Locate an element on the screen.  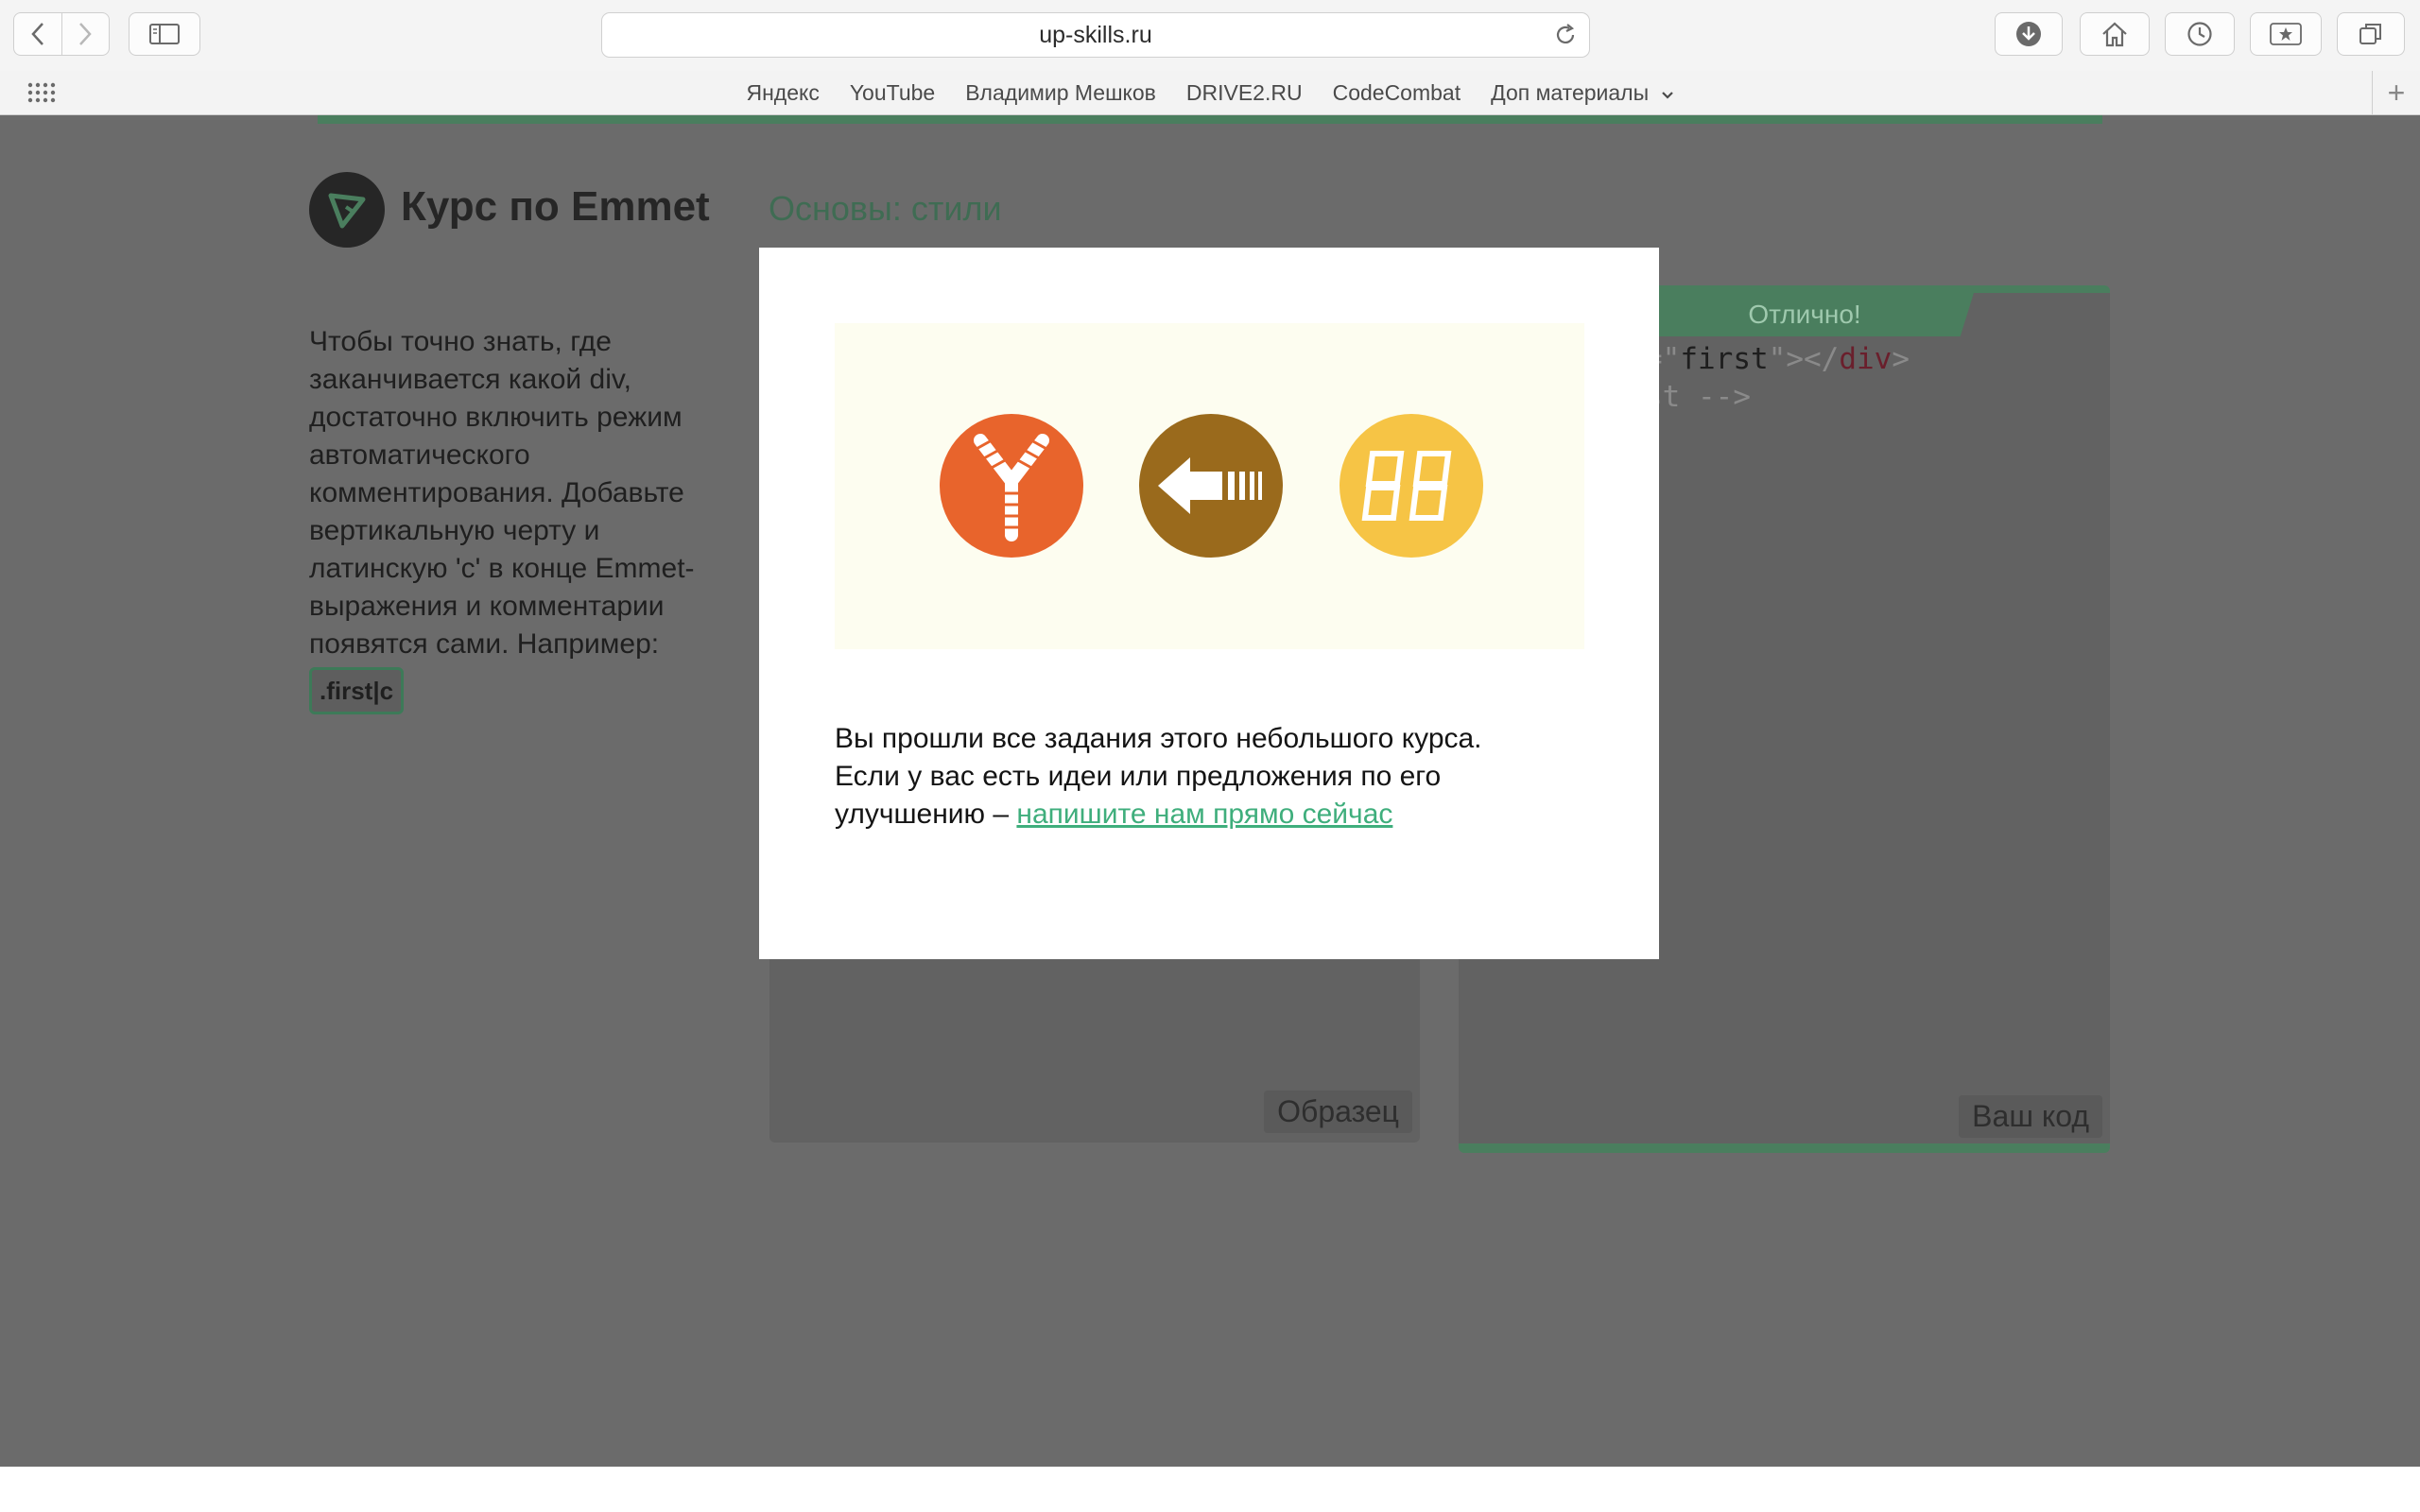
code-tag: div is located at coordinates (1866, 359).